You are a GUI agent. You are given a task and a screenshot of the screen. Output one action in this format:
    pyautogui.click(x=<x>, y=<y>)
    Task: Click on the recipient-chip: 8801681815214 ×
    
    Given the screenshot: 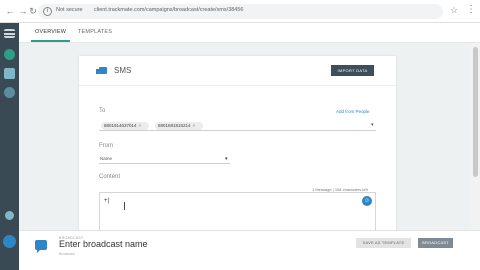 What is the action you would take?
    pyautogui.click(x=179, y=126)
    